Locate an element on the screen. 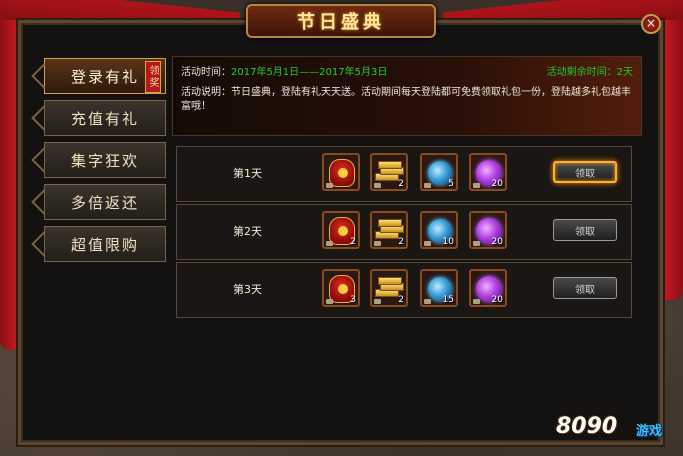 This screenshot has height=456, width=683. event-time-label: 活动时间： is located at coordinates (206, 72).